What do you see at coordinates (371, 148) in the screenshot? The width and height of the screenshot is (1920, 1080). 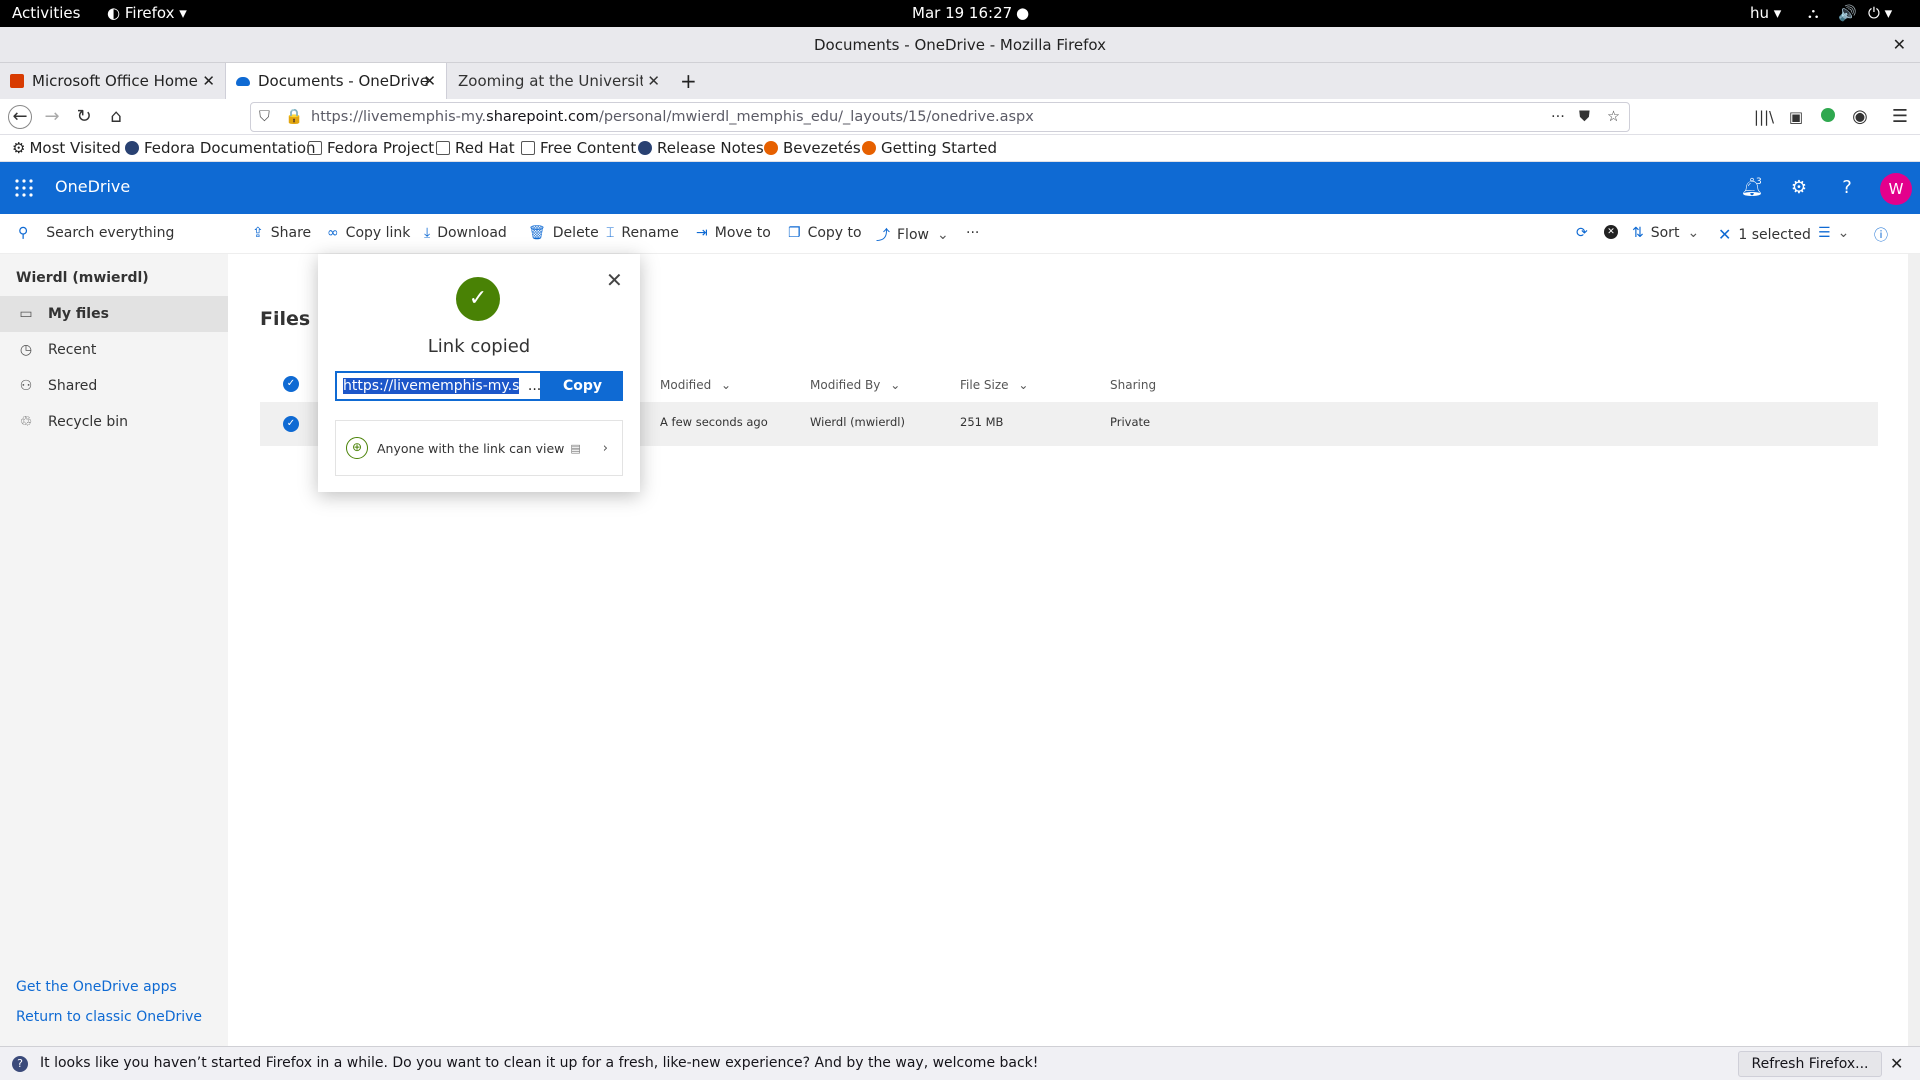 I see `bookmark-fedora-project: Fedora Project` at bounding box center [371, 148].